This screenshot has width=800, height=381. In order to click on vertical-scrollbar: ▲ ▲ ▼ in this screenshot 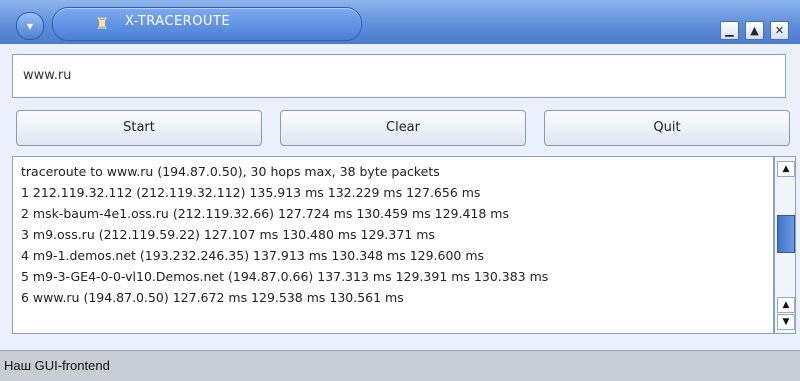, I will do `click(785, 245)`.